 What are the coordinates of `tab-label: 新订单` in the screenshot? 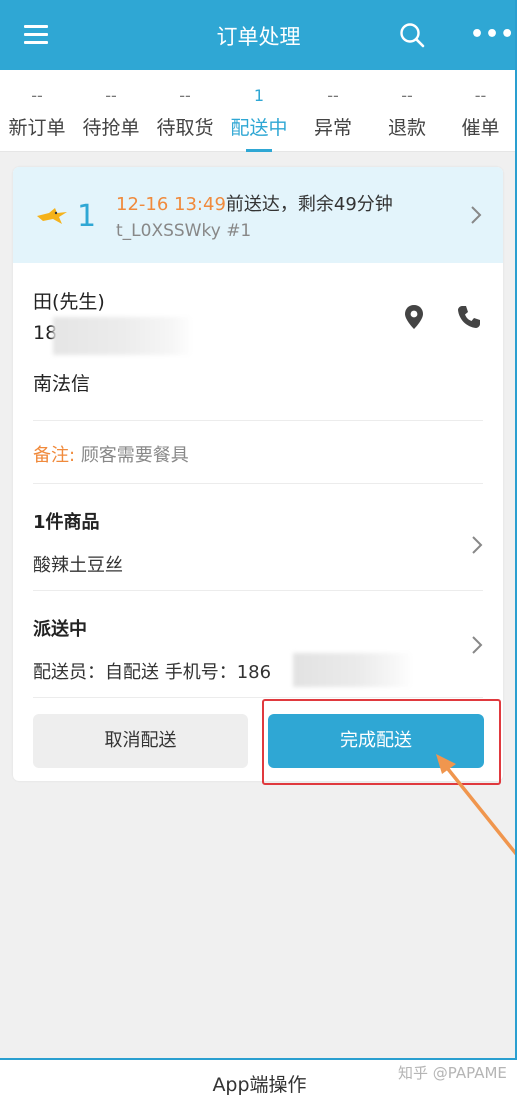 It's located at (37, 128).